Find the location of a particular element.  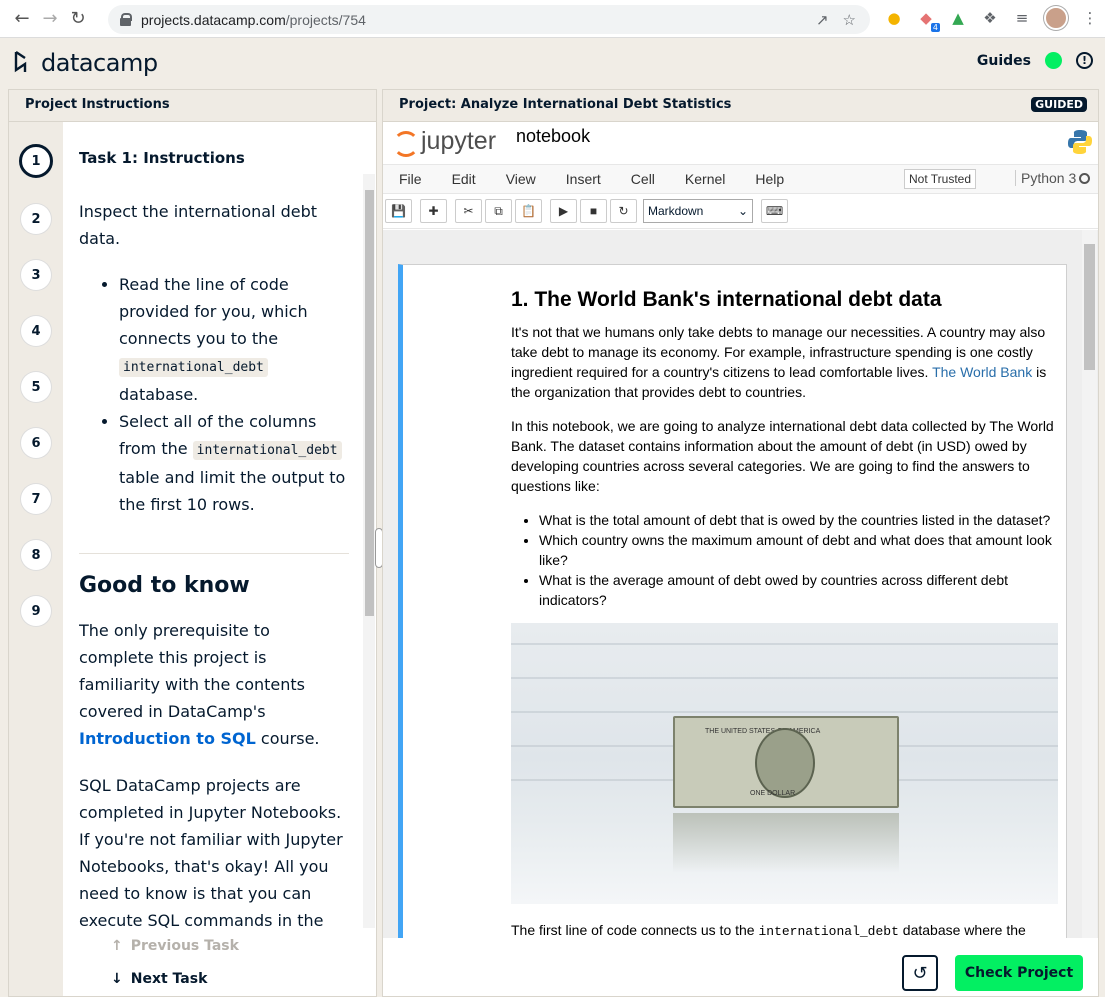

run-icon: ▶ is located at coordinates (563, 211).